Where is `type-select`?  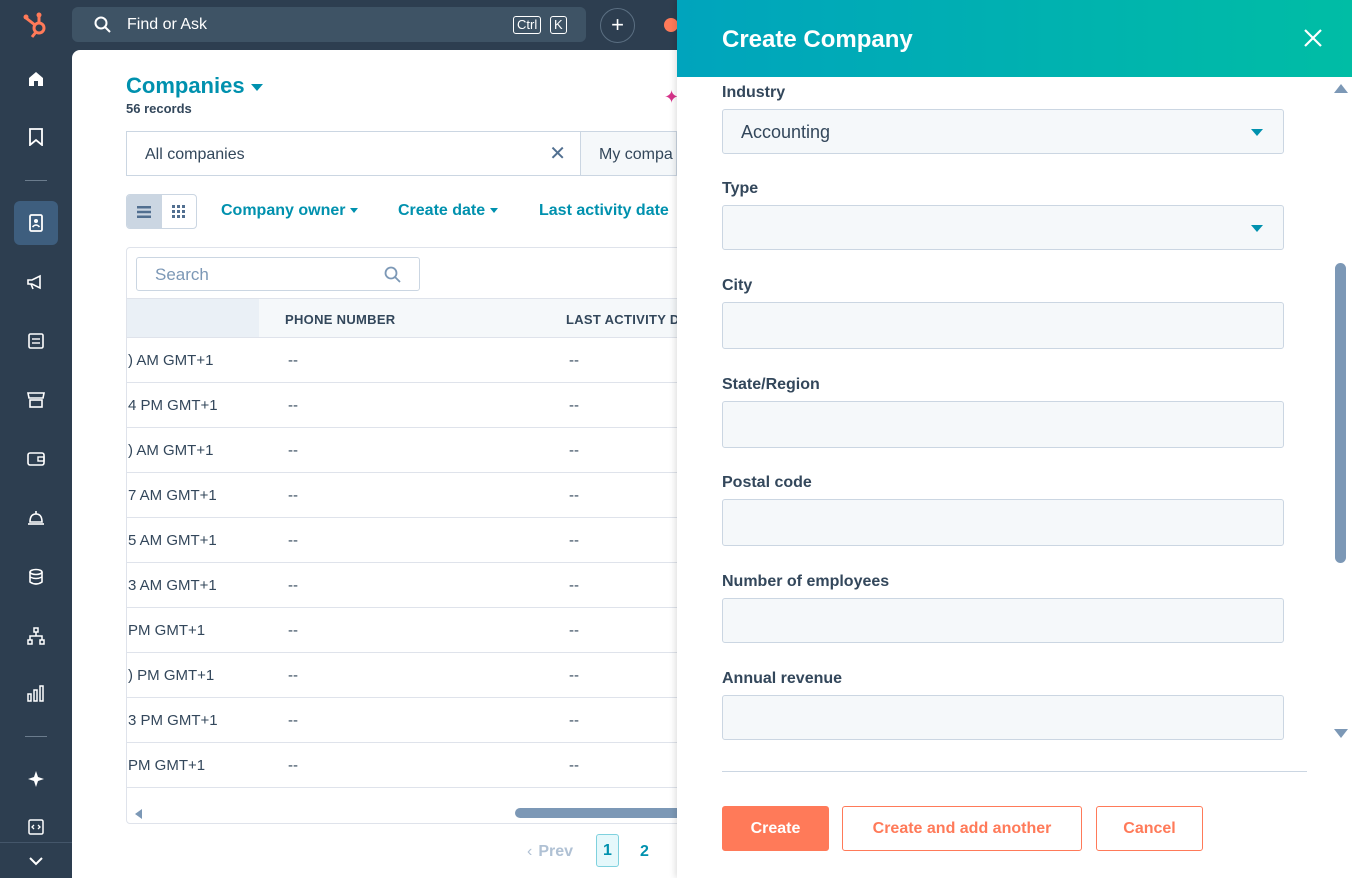 type-select is located at coordinates (1003, 227).